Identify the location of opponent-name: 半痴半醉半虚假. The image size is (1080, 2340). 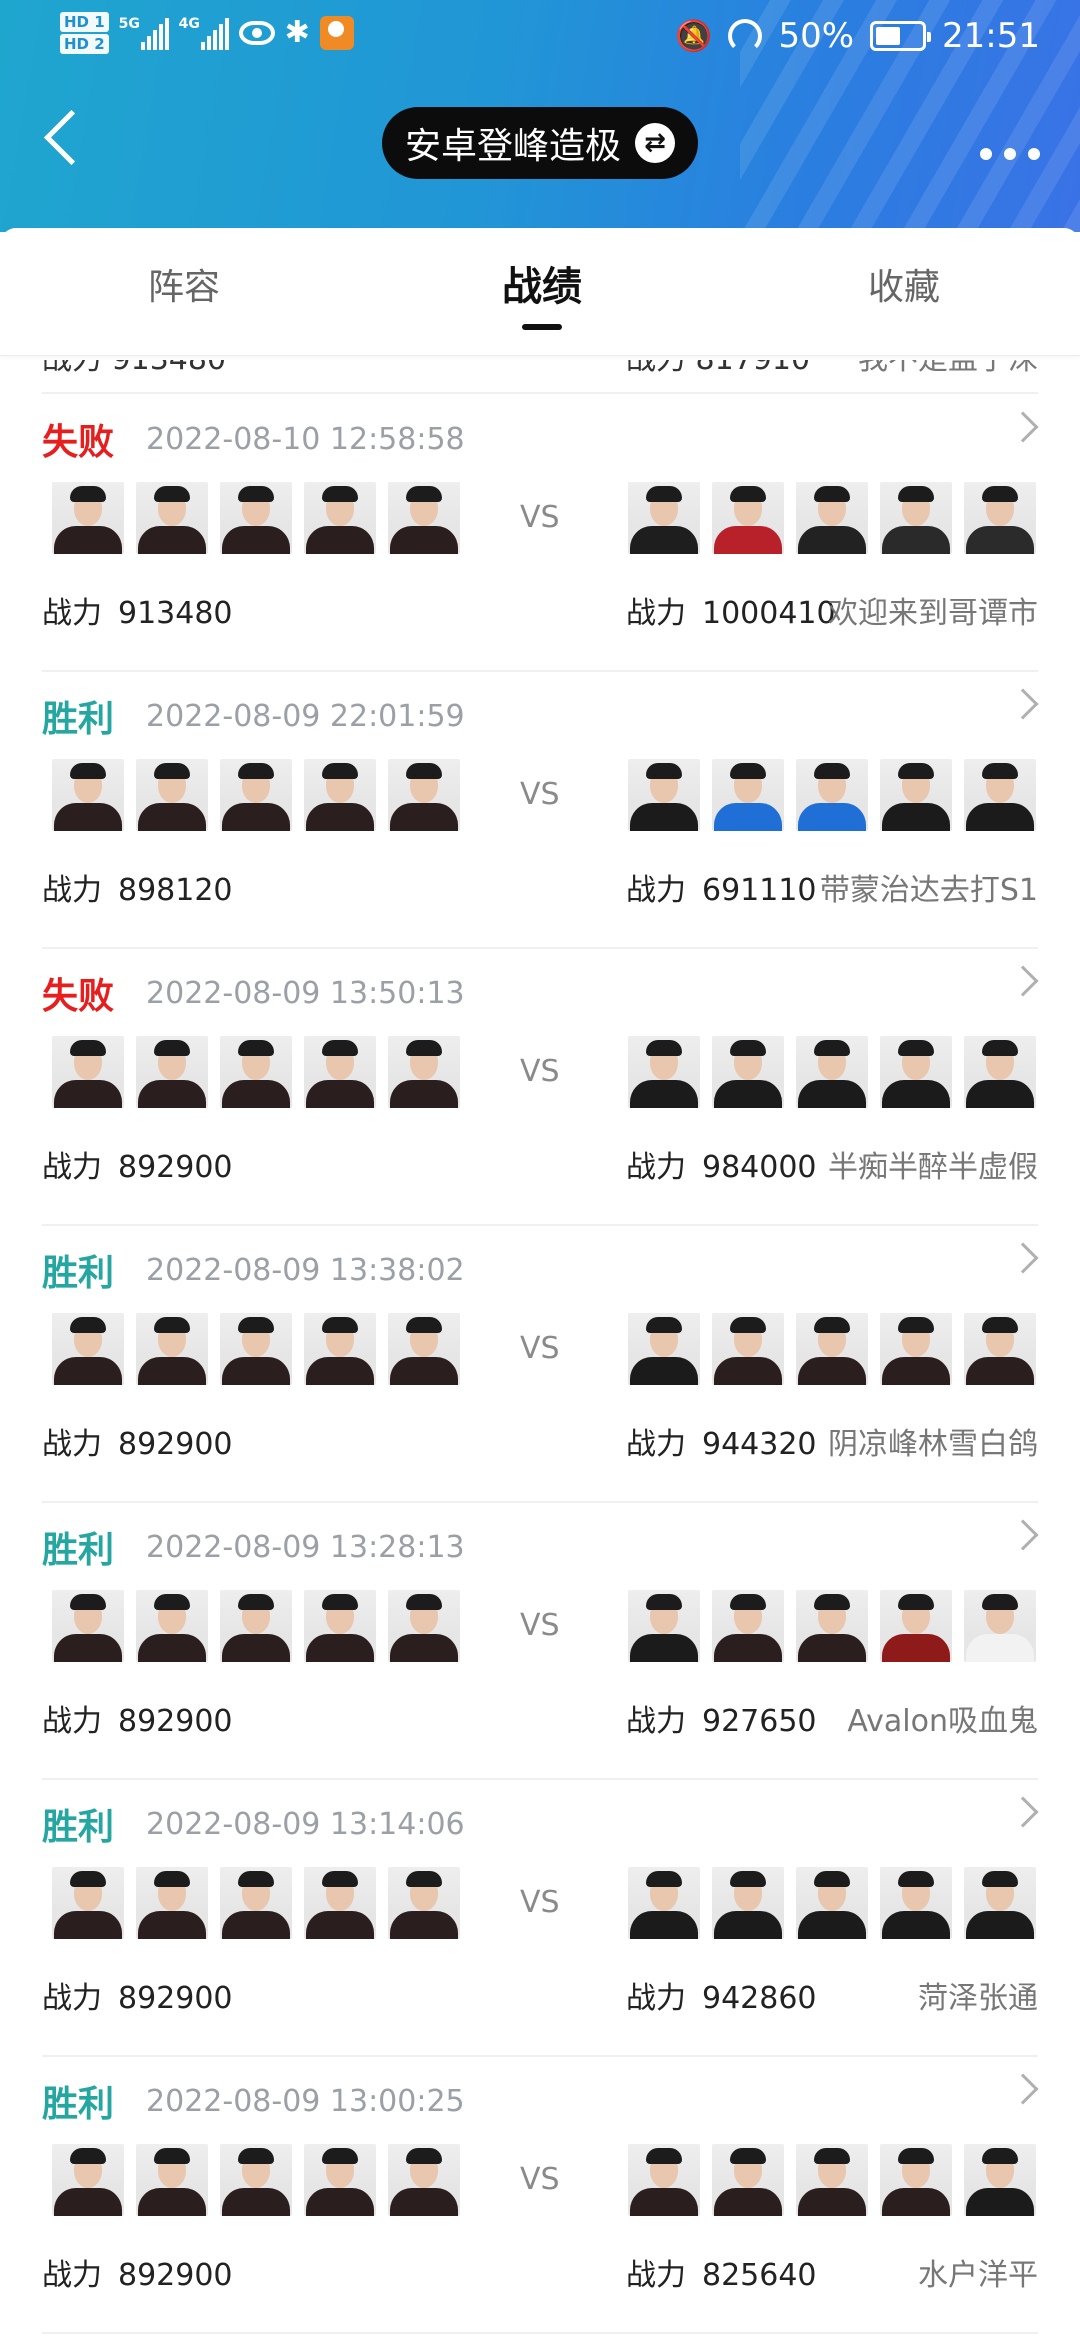
(933, 1167).